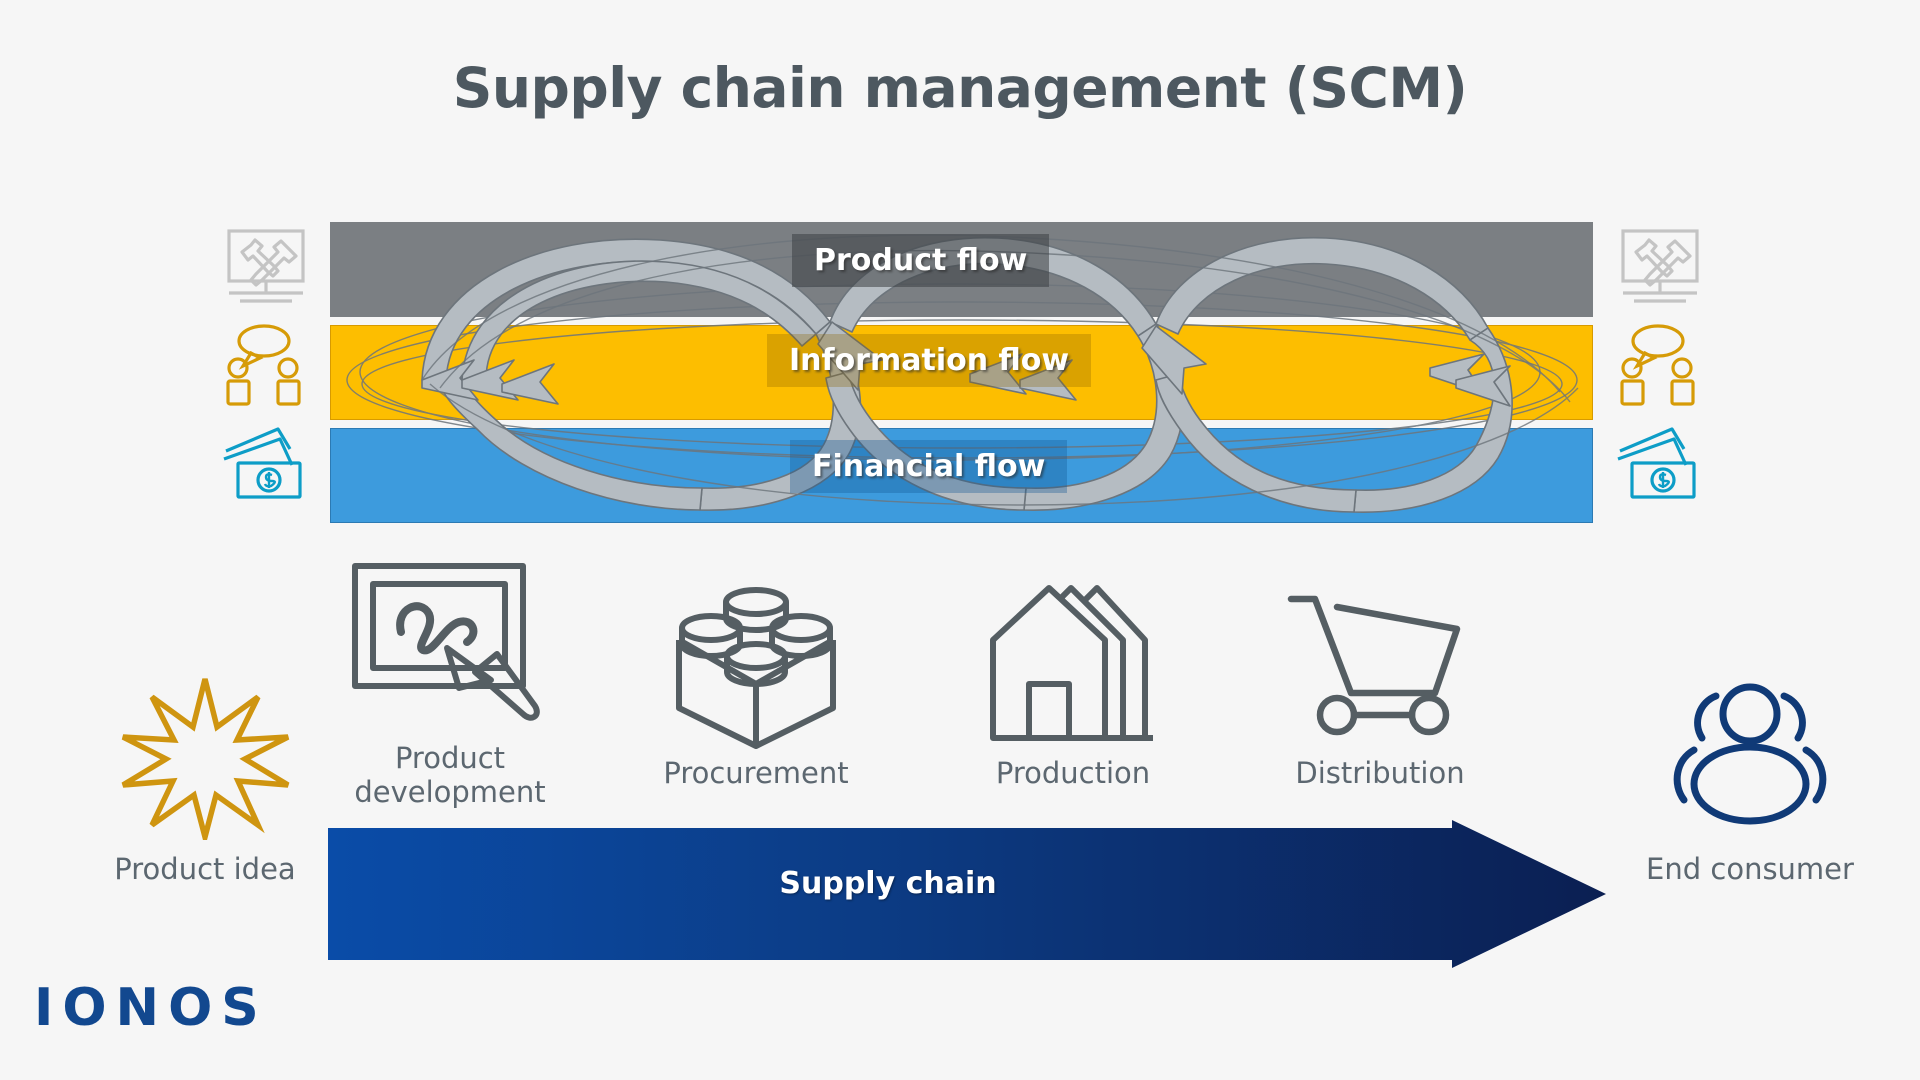 The width and height of the screenshot is (1920, 1080). Describe the element at coordinates (1750, 757) in the screenshot. I see `group-people-icon` at that location.